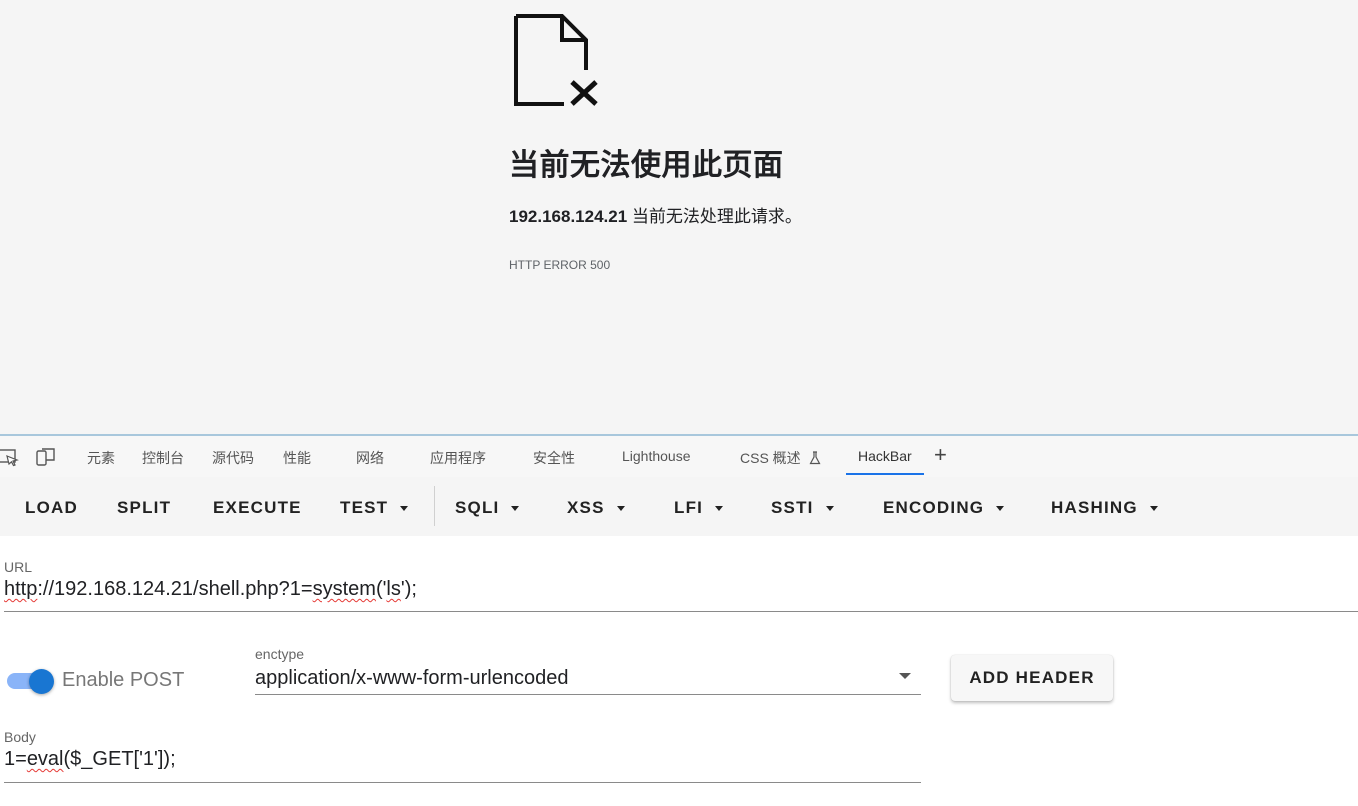 This screenshot has height=806, width=1358. Describe the element at coordinates (297, 458) in the screenshot. I see `tab-performance: 性能` at that location.